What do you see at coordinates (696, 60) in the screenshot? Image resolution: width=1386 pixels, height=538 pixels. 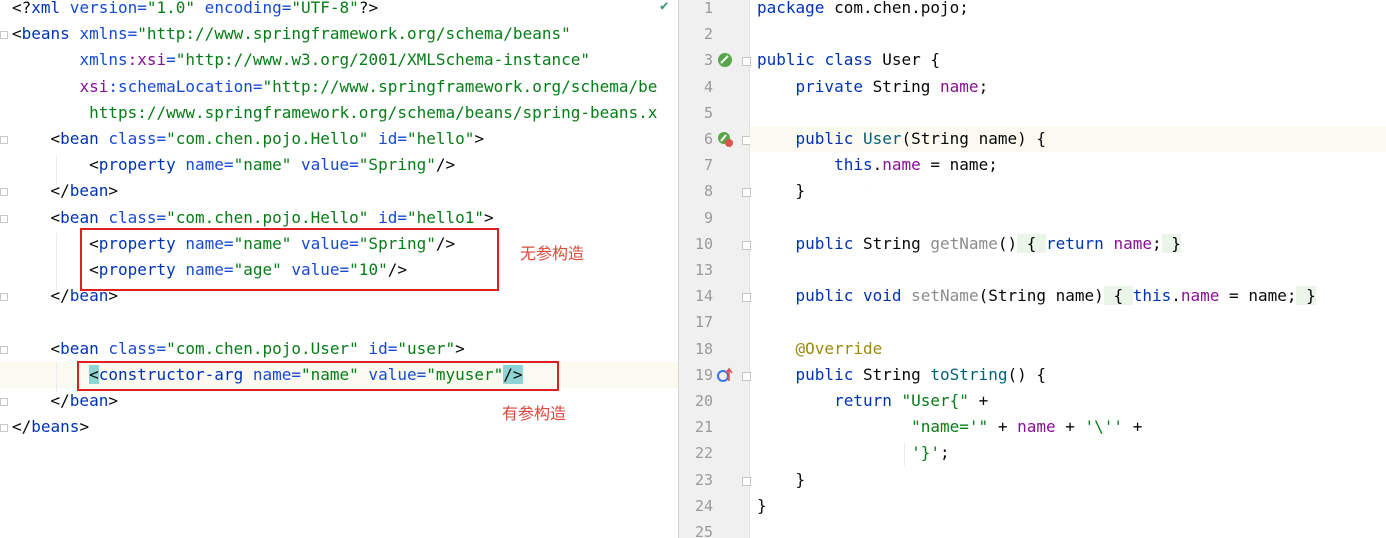 I see `line-number: 3` at bounding box center [696, 60].